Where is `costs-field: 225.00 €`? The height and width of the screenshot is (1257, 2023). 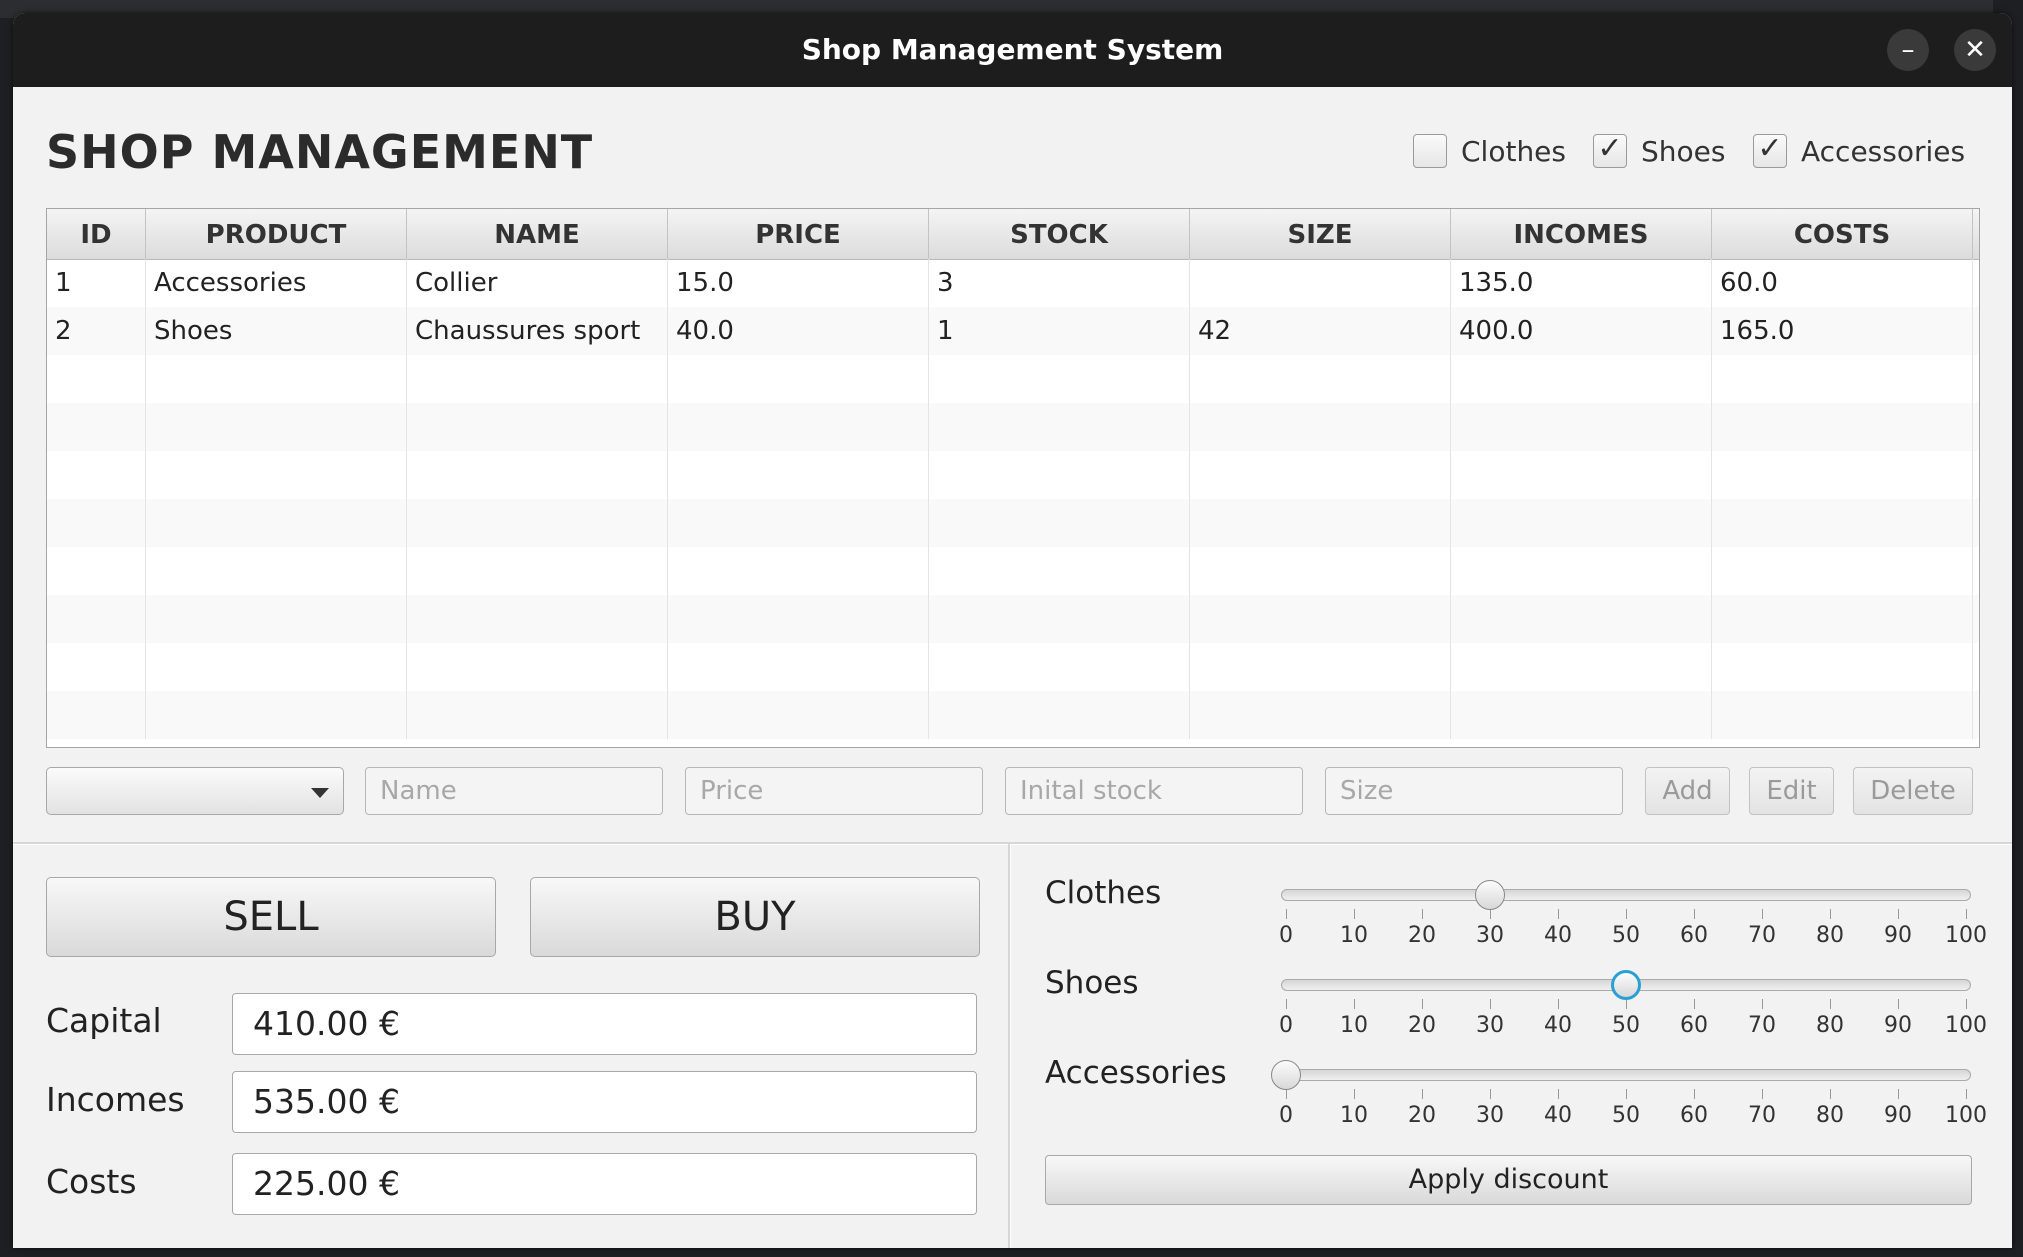
costs-field: 225.00 € is located at coordinates (604, 1184).